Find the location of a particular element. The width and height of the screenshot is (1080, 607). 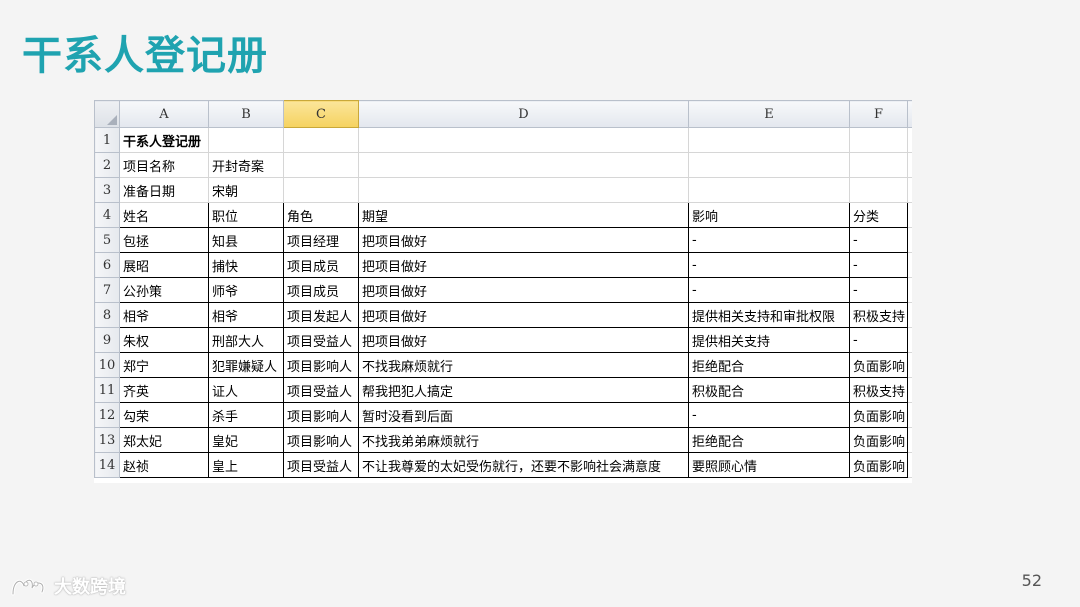

cell-a4: 姓名 is located at coordinates (164, 215).